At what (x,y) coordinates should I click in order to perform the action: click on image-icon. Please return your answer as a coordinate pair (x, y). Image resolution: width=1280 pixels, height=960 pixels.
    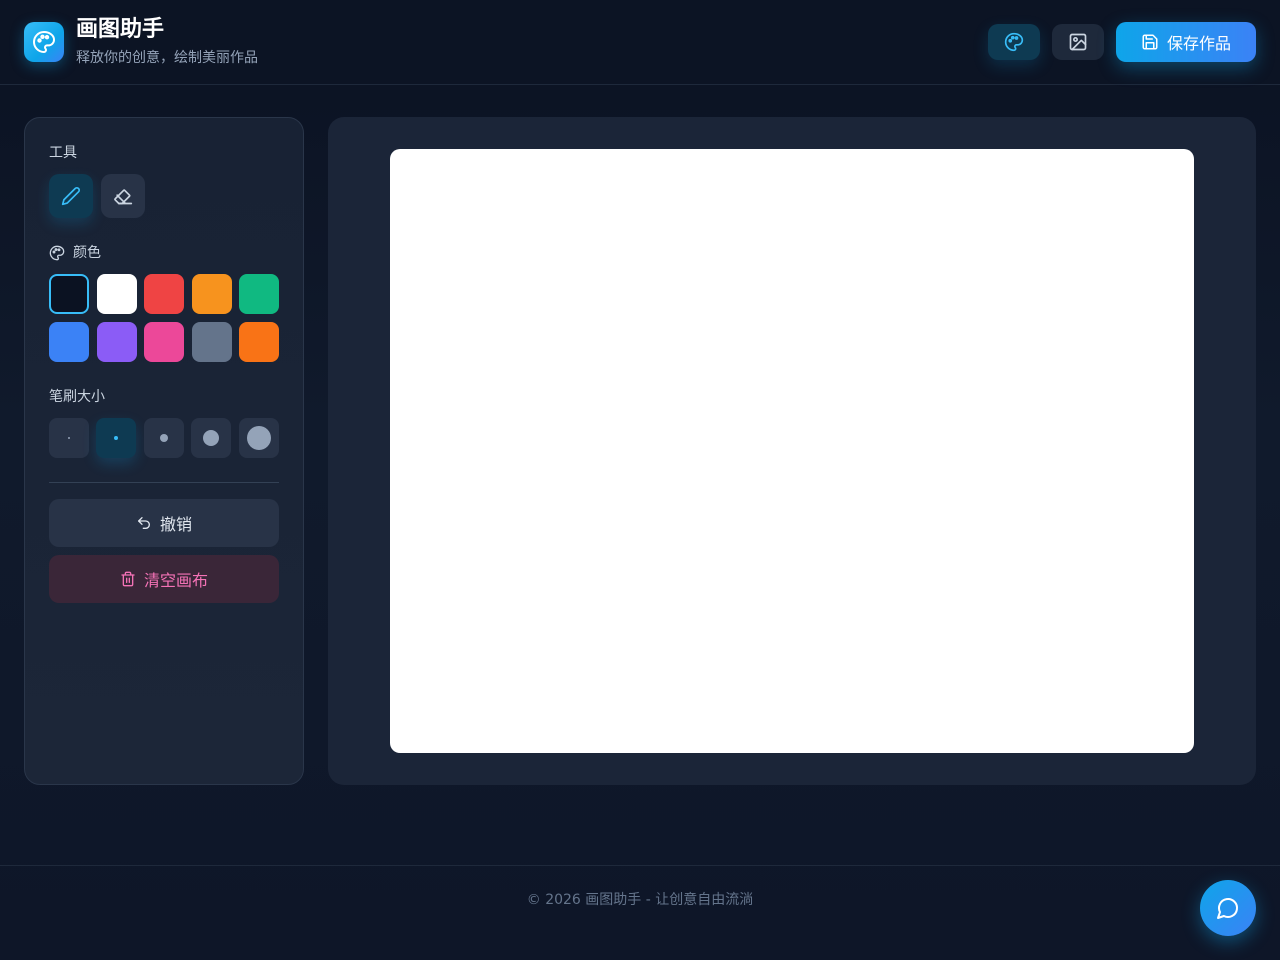
    Looking at the image, I should click on (1078, 42).